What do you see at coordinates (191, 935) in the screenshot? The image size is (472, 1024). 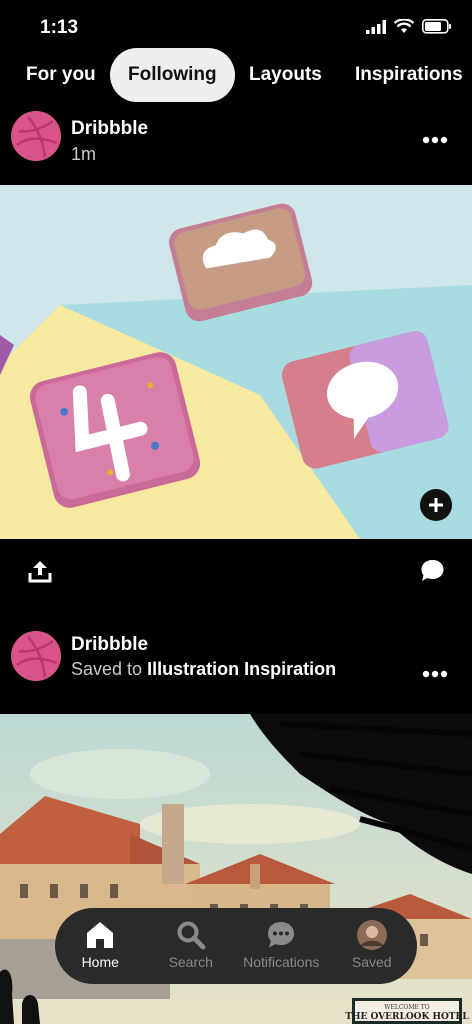 I see `search-icon` at bounding box center [191, 935].